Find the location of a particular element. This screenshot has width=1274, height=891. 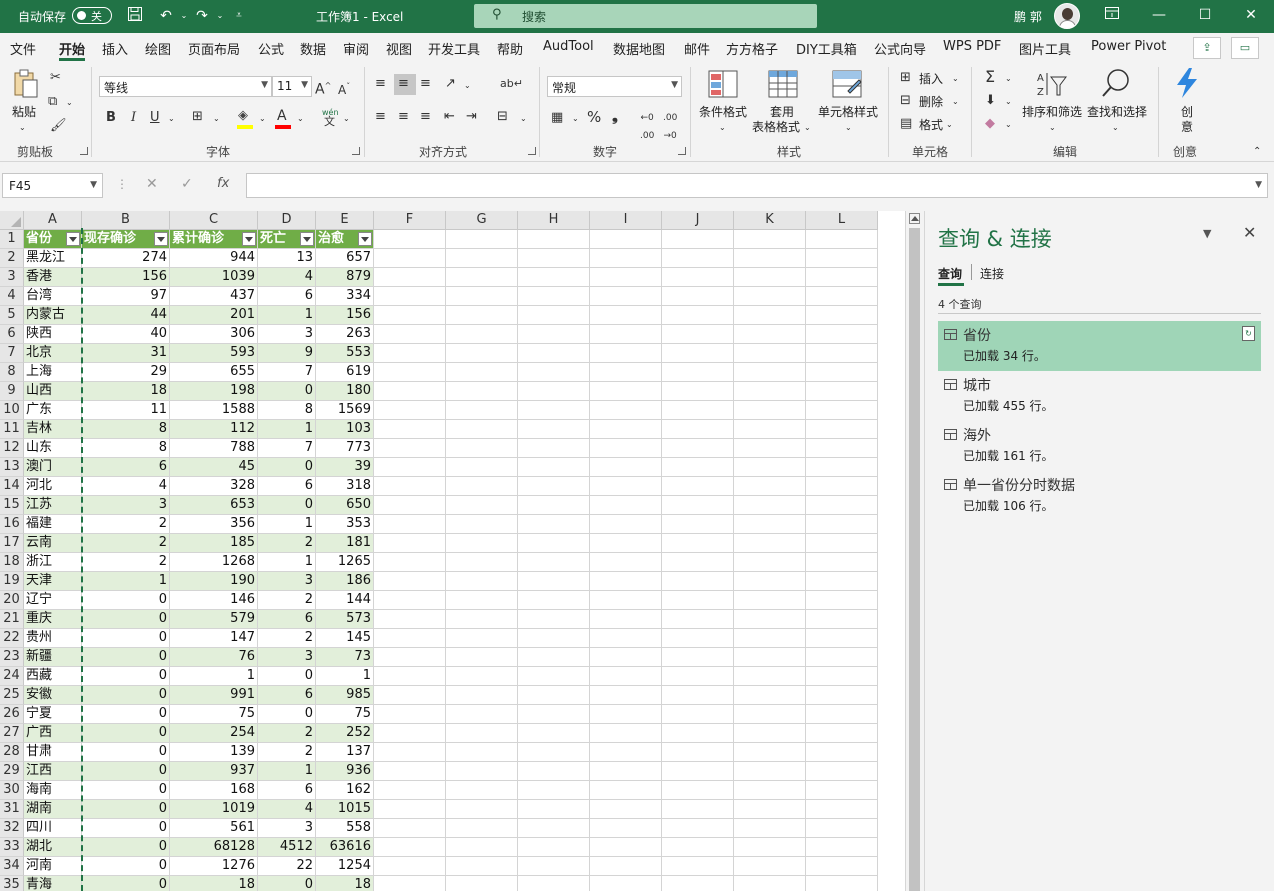

accounting-dropdown-icon: ⌄ is located at coordinates (575, 119).